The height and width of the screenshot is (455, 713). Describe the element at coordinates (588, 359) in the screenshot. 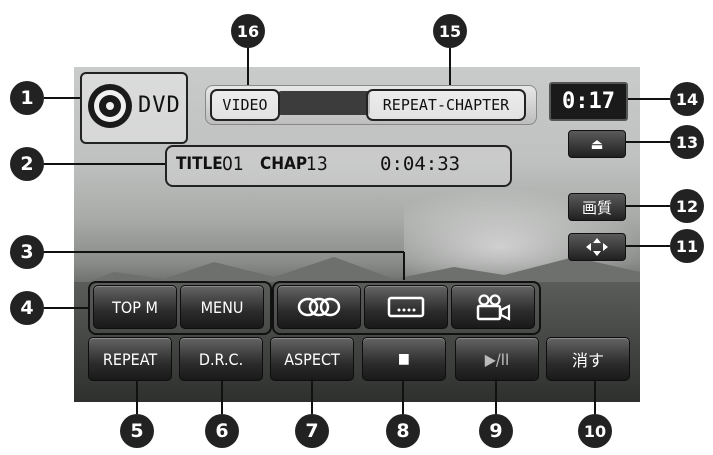

I see `hide-button: 消す` at that location.